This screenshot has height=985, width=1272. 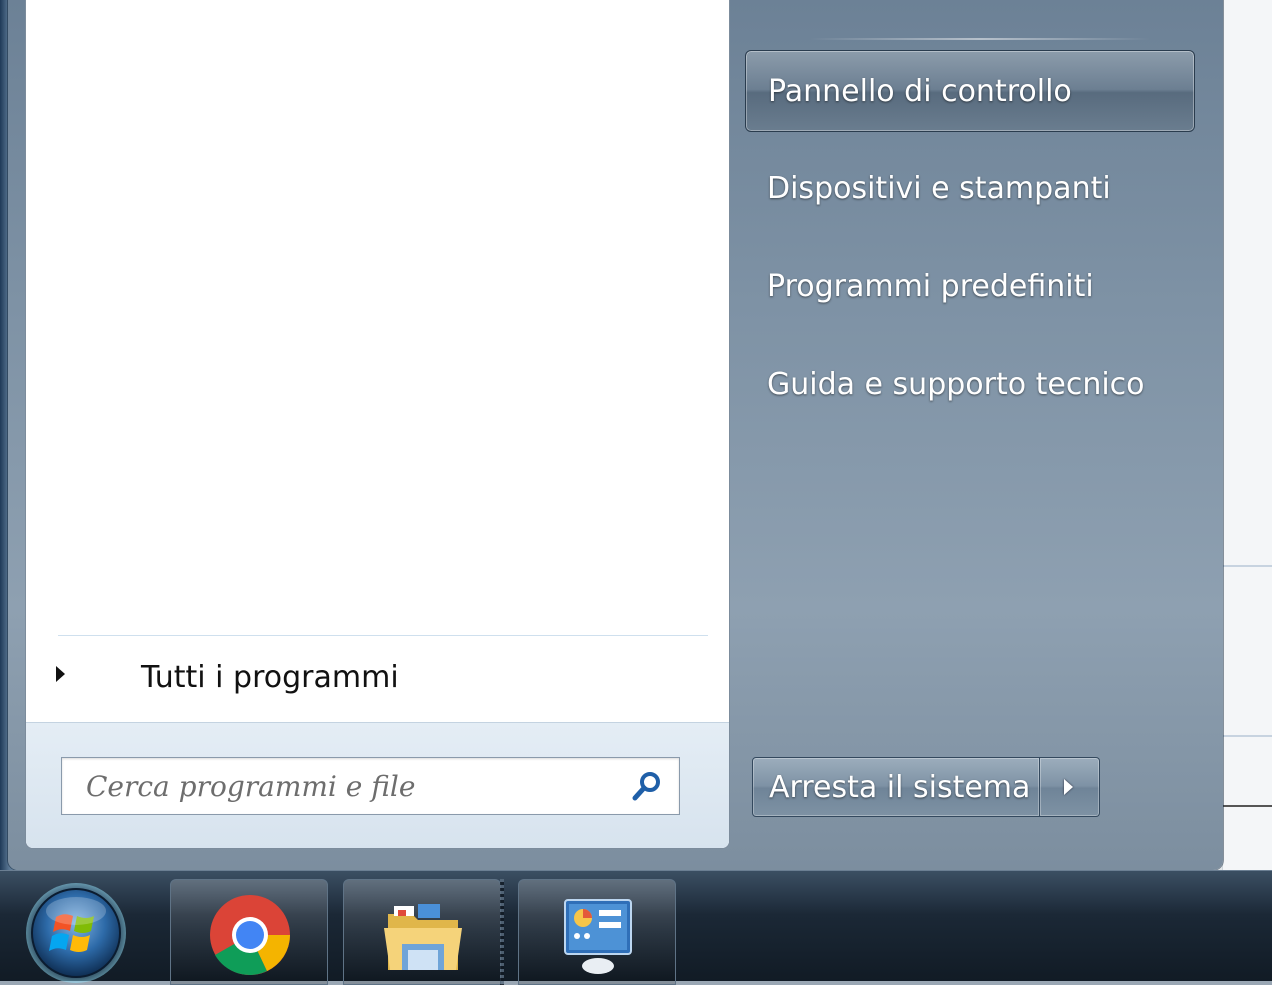 I want to click on all-programs-label: Tutti i programmi, so click(x=270, y=677).